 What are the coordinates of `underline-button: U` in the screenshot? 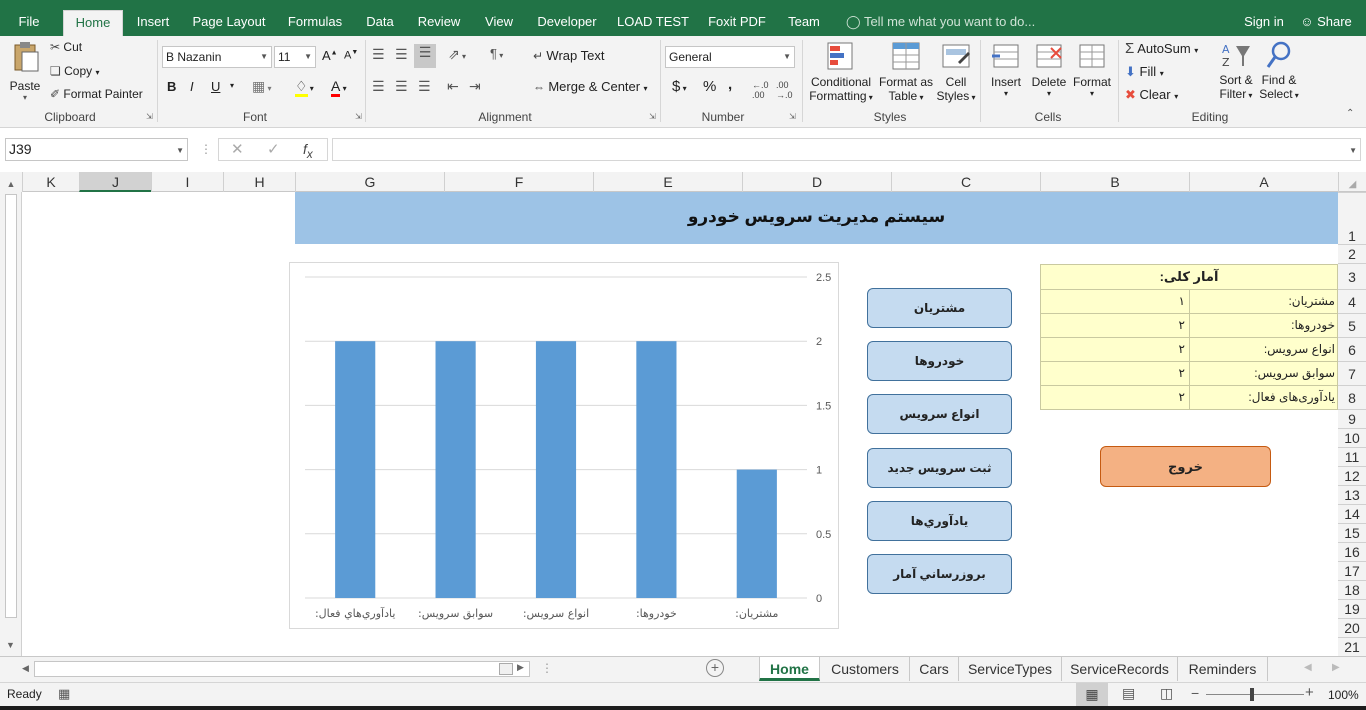 It's located at (215, 86).